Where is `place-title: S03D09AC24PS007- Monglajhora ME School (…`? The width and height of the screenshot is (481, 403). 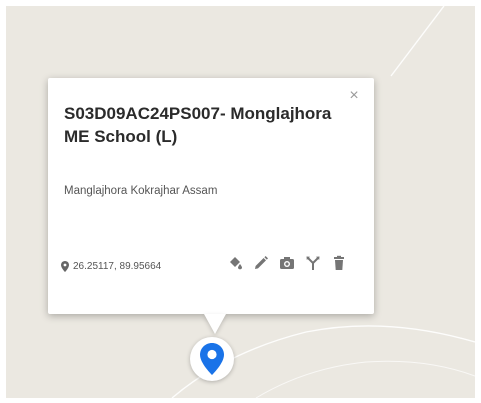 place-title: S03D09AC24PS007- Monglajhora ME School (… is located at coordinates (198, 125).